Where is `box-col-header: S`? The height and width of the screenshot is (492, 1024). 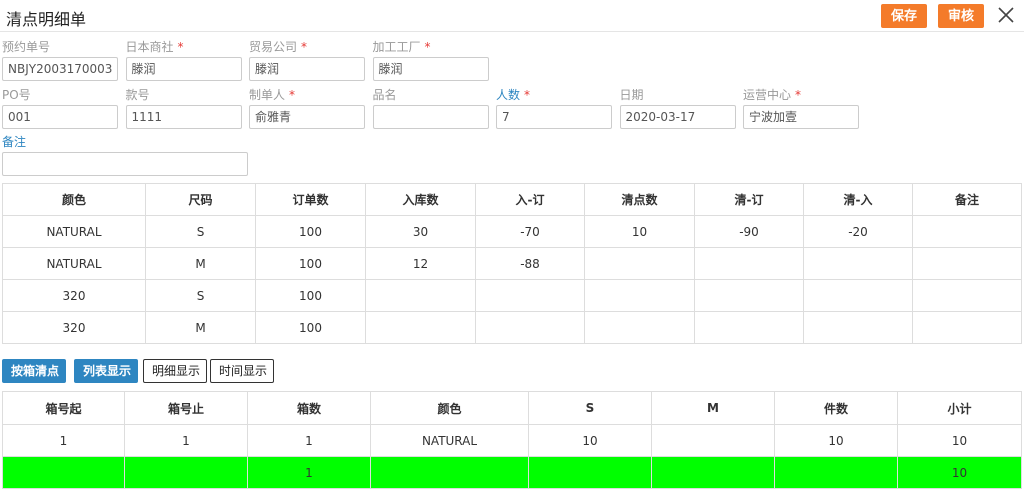 box-col-header: S is located at coordinates (590, 408).